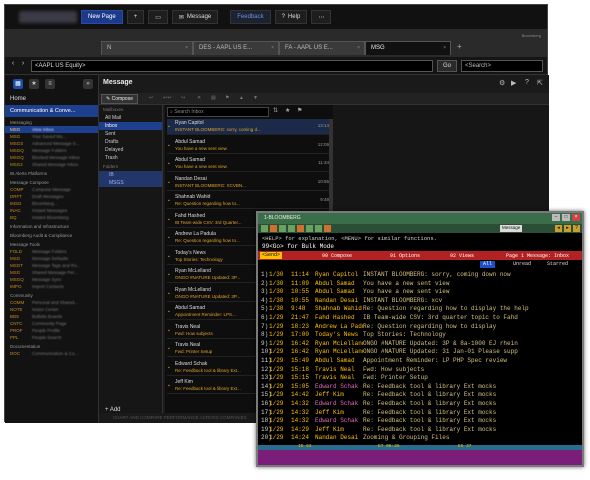  What do you see at coordinates (51, 316) in the screenshot?
I see `nav-item: BBS Bulletin Boards` at bounding box center [51, 316].